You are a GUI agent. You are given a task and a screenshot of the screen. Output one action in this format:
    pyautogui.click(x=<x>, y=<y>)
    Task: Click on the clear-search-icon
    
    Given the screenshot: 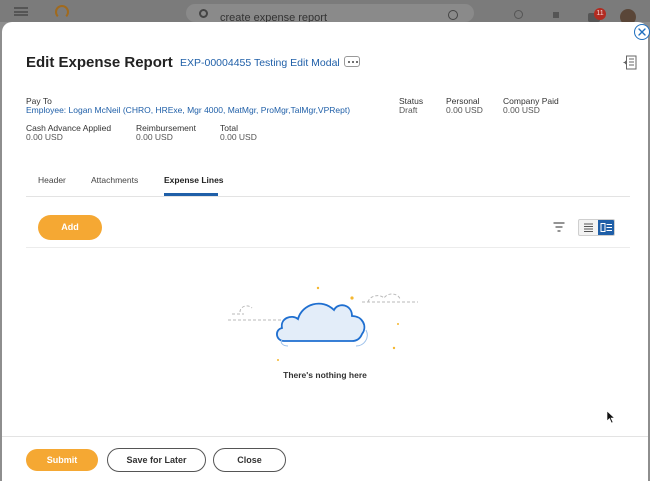 What is the action you would take?
    pyautogui.click(x=453, y=15)
    